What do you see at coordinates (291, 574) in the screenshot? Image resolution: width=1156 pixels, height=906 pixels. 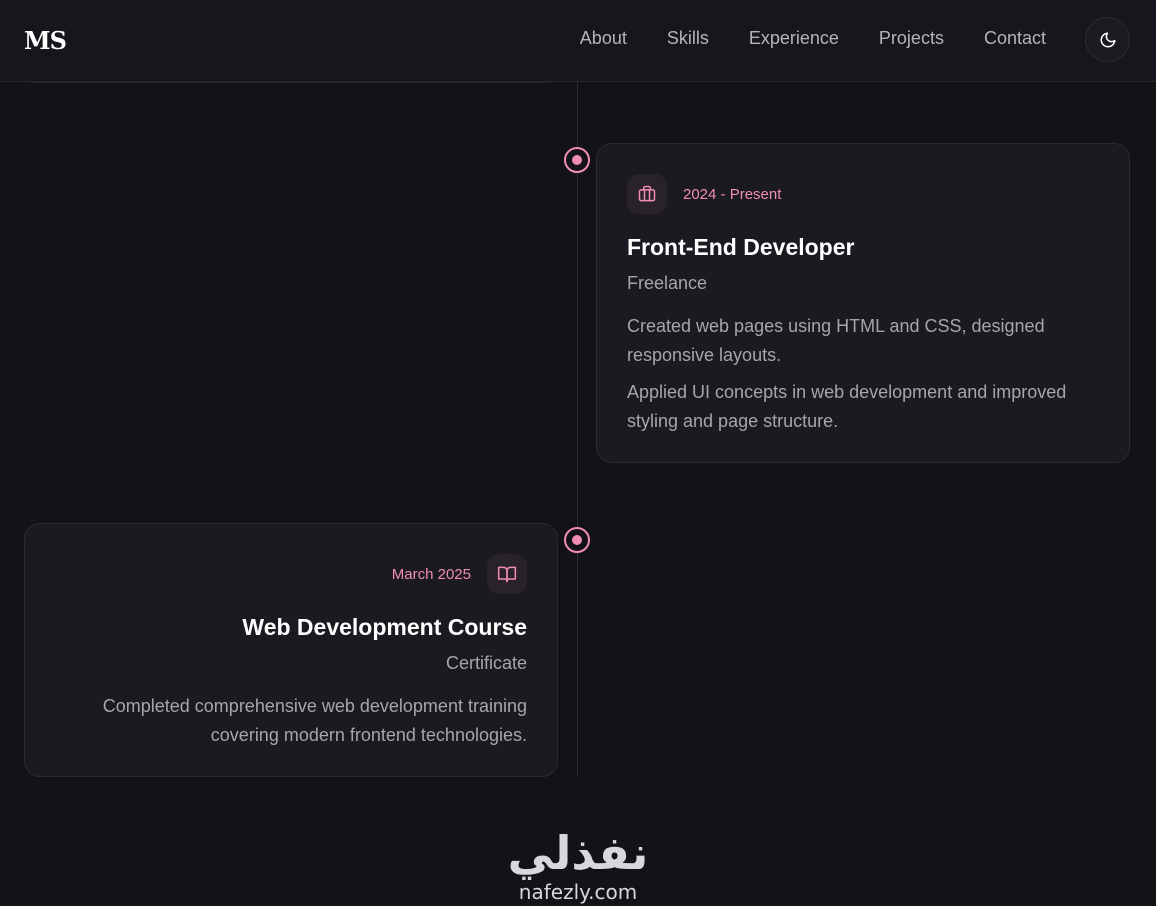 I see `card-meta: March 2025` at bounding box center [291, 574].